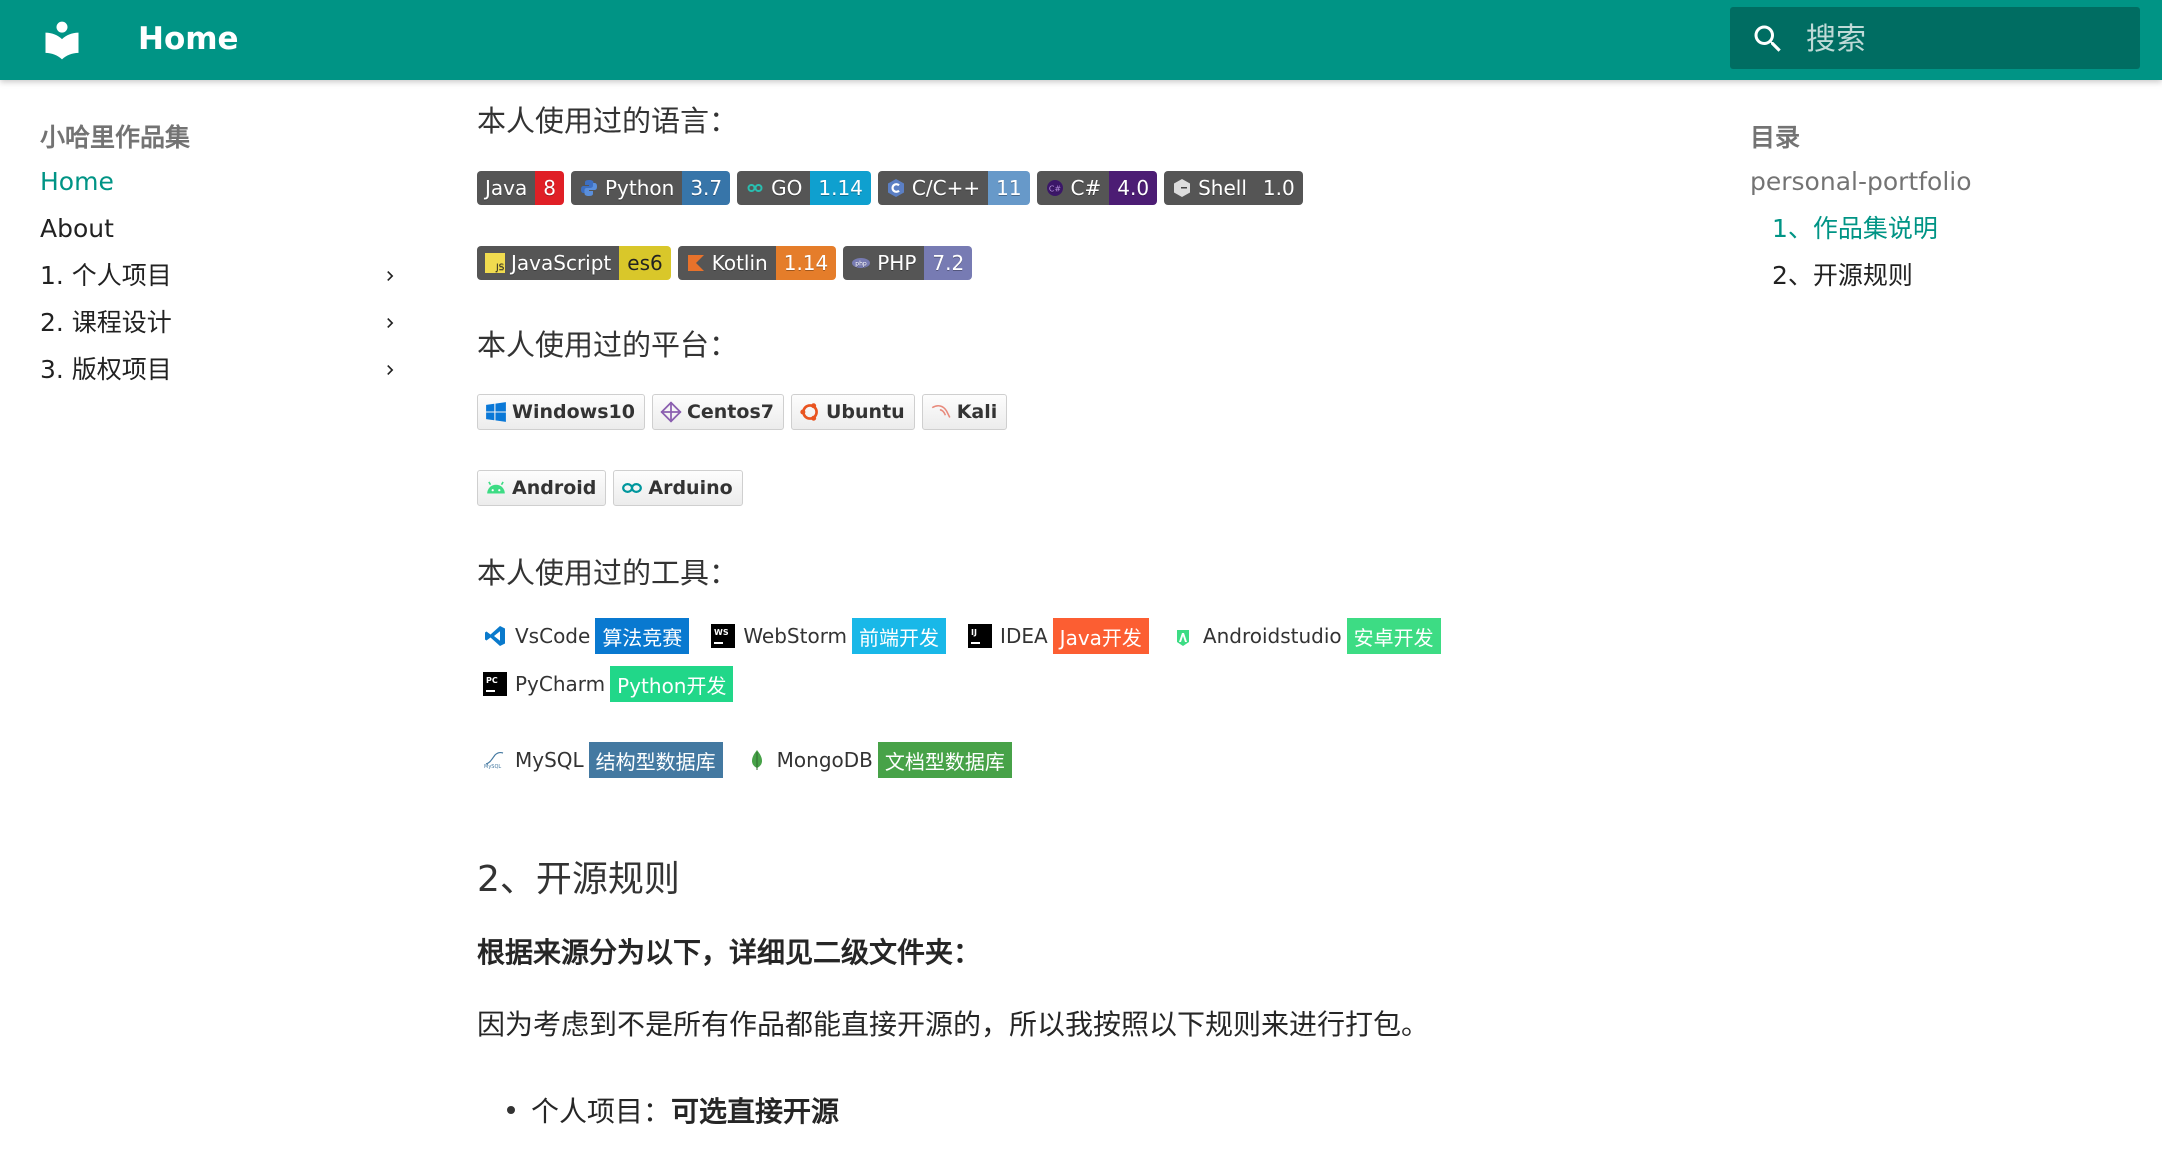 This screenshot has width=2162, height=1151. What do you see at coordinates (1024, 636) in the screenshot?
I see `badge-label: IDEA` at bounding box center [1024, 636].